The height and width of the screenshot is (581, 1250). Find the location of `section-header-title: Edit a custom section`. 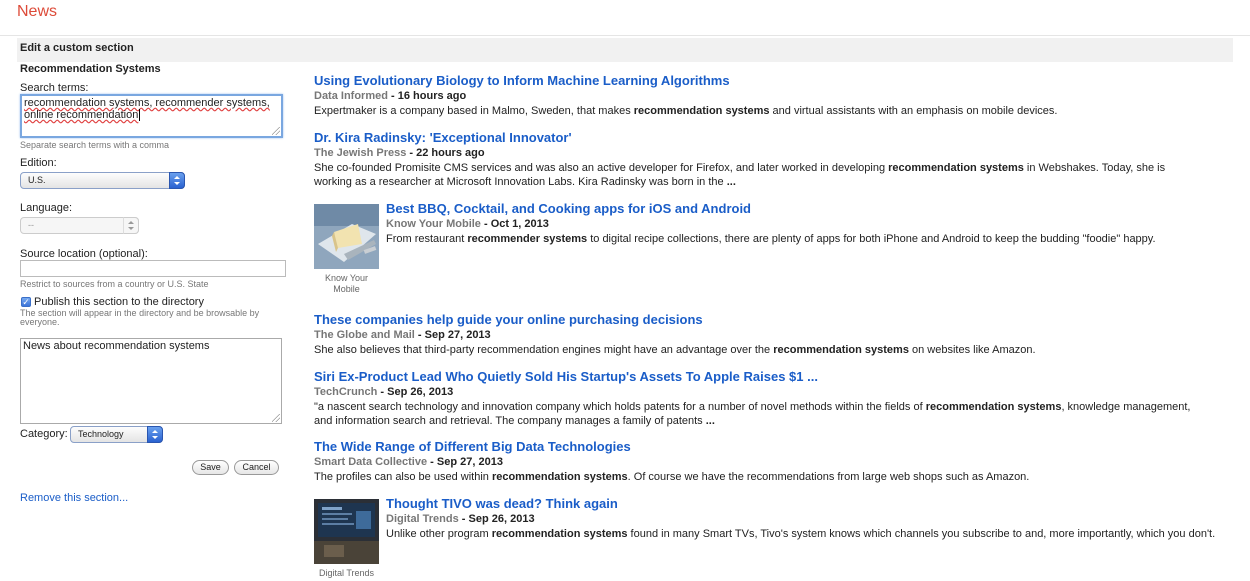

section-header-title: Edit a custom section is located at coordinates (77, 48).